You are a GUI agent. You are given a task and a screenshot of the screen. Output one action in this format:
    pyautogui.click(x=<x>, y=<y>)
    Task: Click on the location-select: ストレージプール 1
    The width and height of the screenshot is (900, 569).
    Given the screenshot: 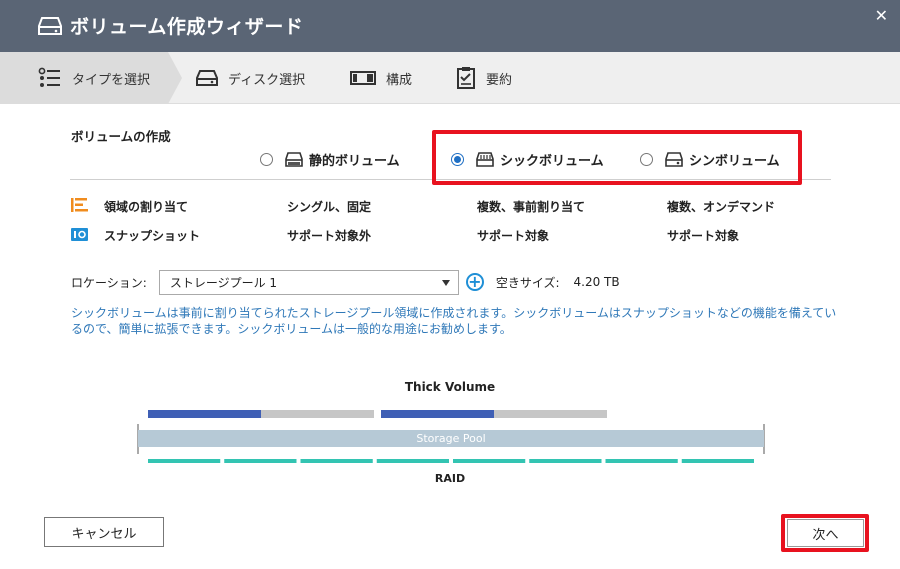 What is the action you would take?
    pyautogui.click(x=308, y=282)
    